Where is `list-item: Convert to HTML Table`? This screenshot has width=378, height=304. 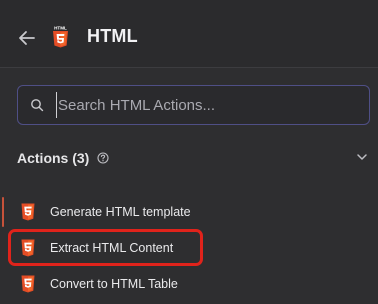 list-item: Convert to HTML Table is located at coordinates (189, 284).